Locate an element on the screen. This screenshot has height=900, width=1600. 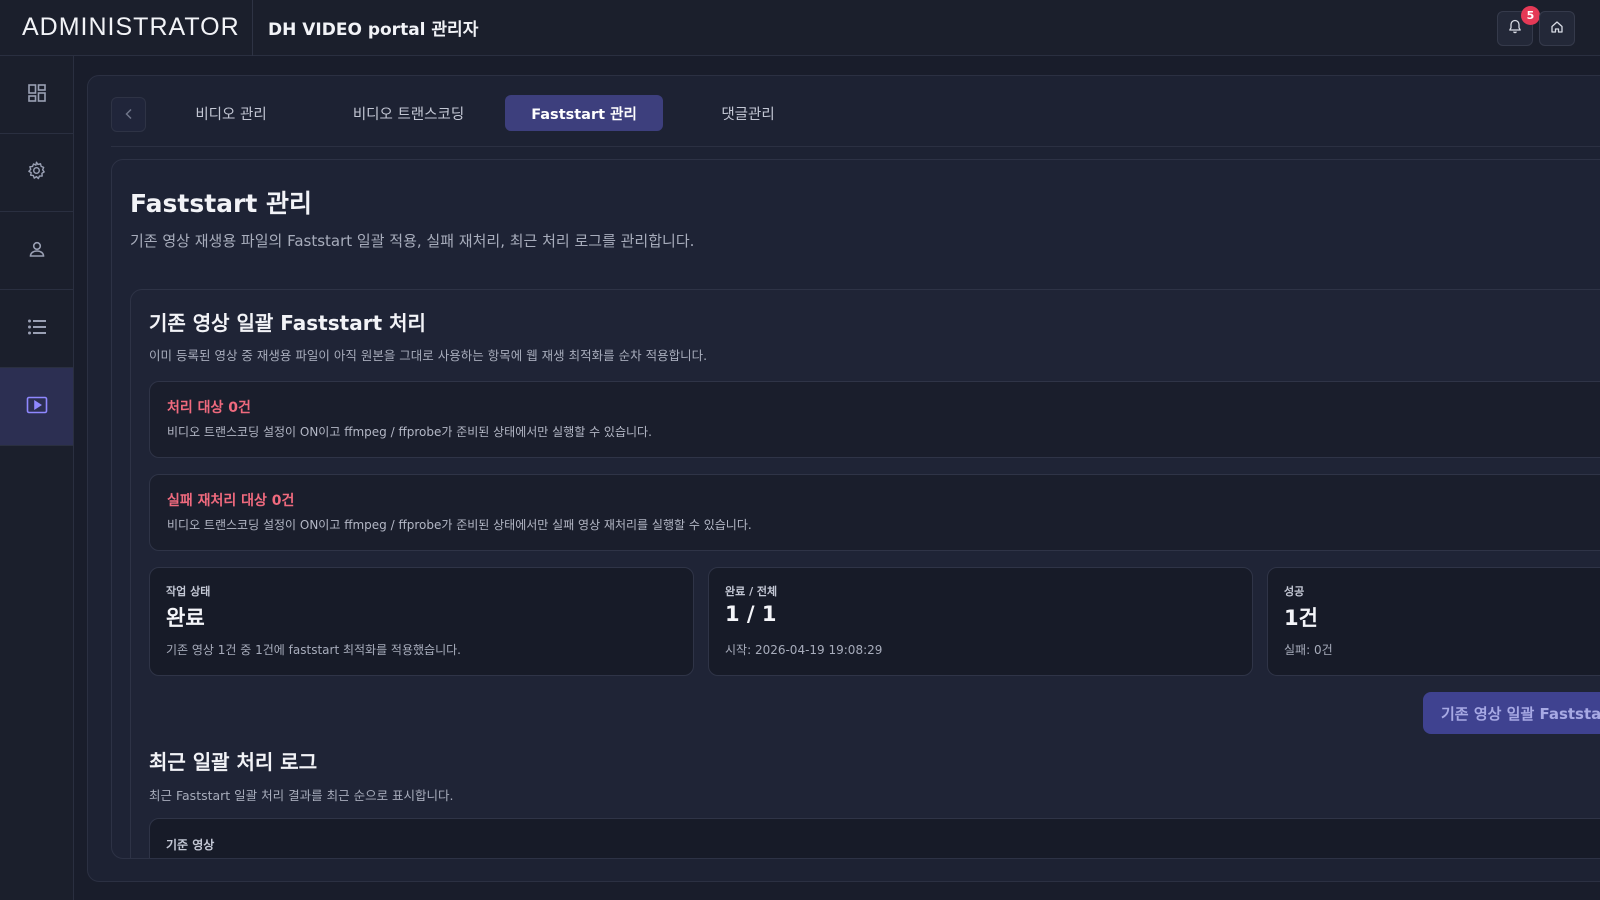
stat-card-success: 성공 1건 실패: 0건 is located at coordinates (1433, 621).